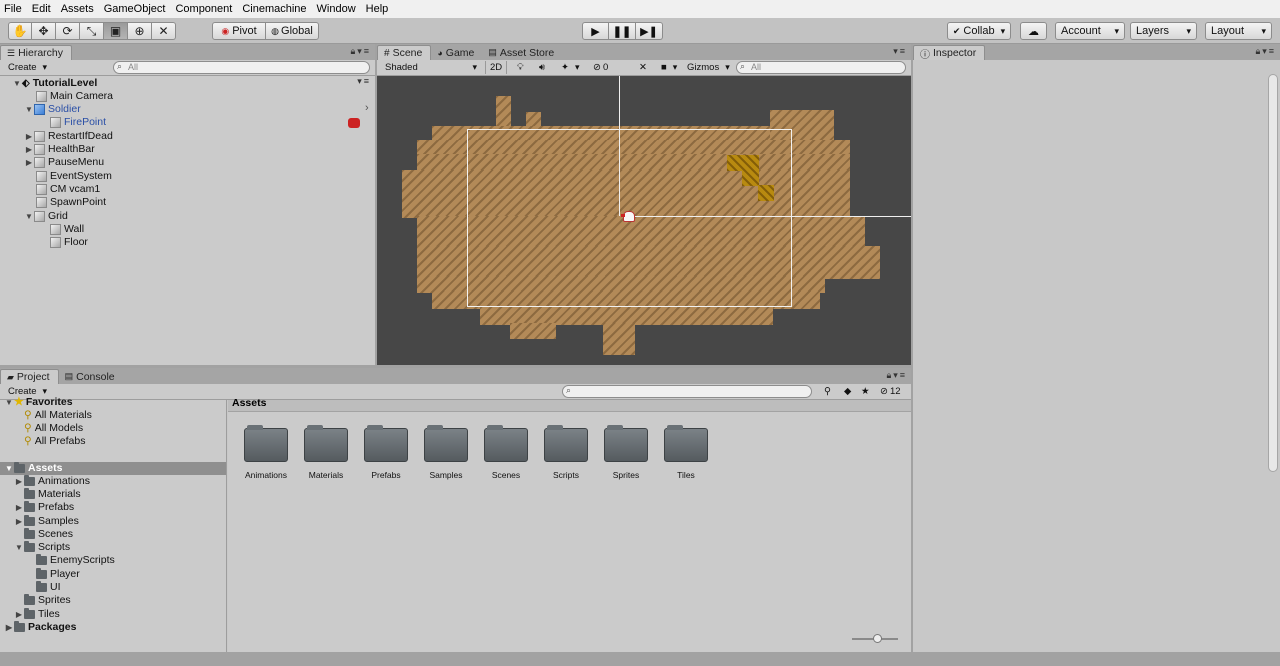 The image size is (1280, 666). What do you see at coordinates (54, 441) in the screenshot?
I see `favorite-all-prefabs: ⚲ All Prefabs` at bounding box center [54, 441].